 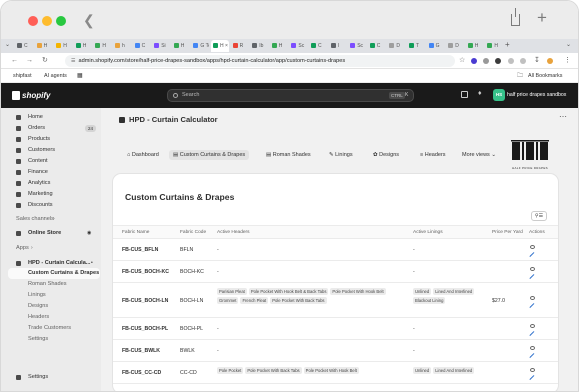 What do you see at coordinates (51, 172) in the screenshot?
I see `sidebar-item-finance: Finance` at bounding box center [51, 172].